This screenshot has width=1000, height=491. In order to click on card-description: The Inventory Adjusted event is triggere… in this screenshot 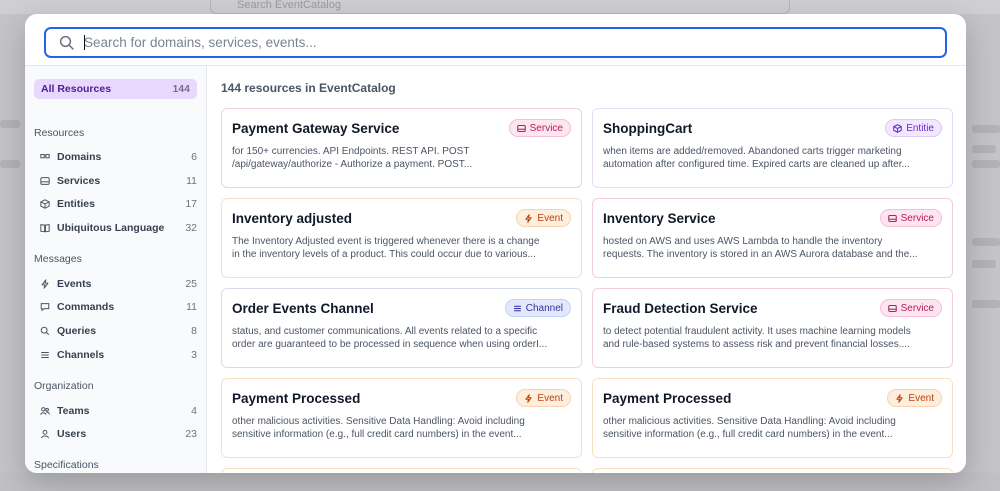, I will do `click(402, 248)`.